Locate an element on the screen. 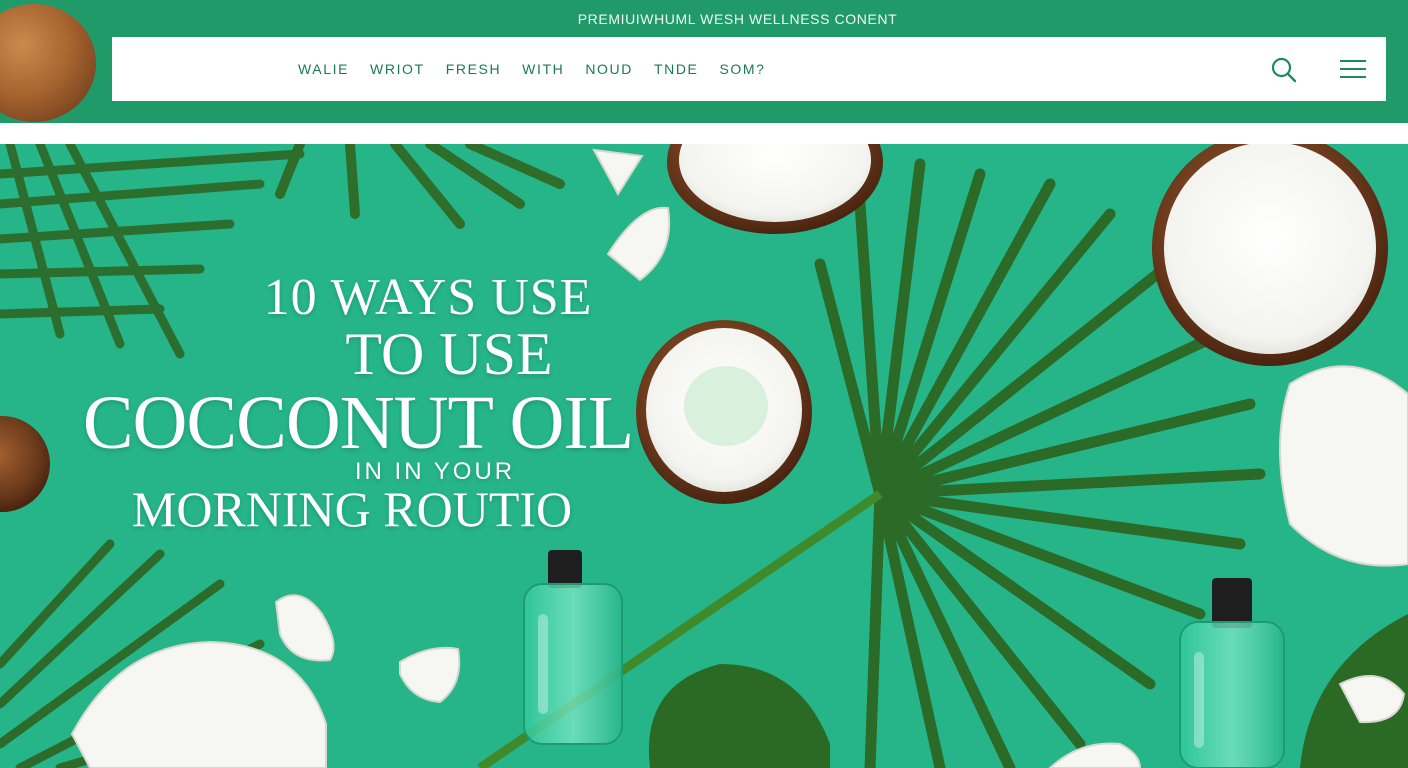  search-icon is located at coordinates (1284, 70).